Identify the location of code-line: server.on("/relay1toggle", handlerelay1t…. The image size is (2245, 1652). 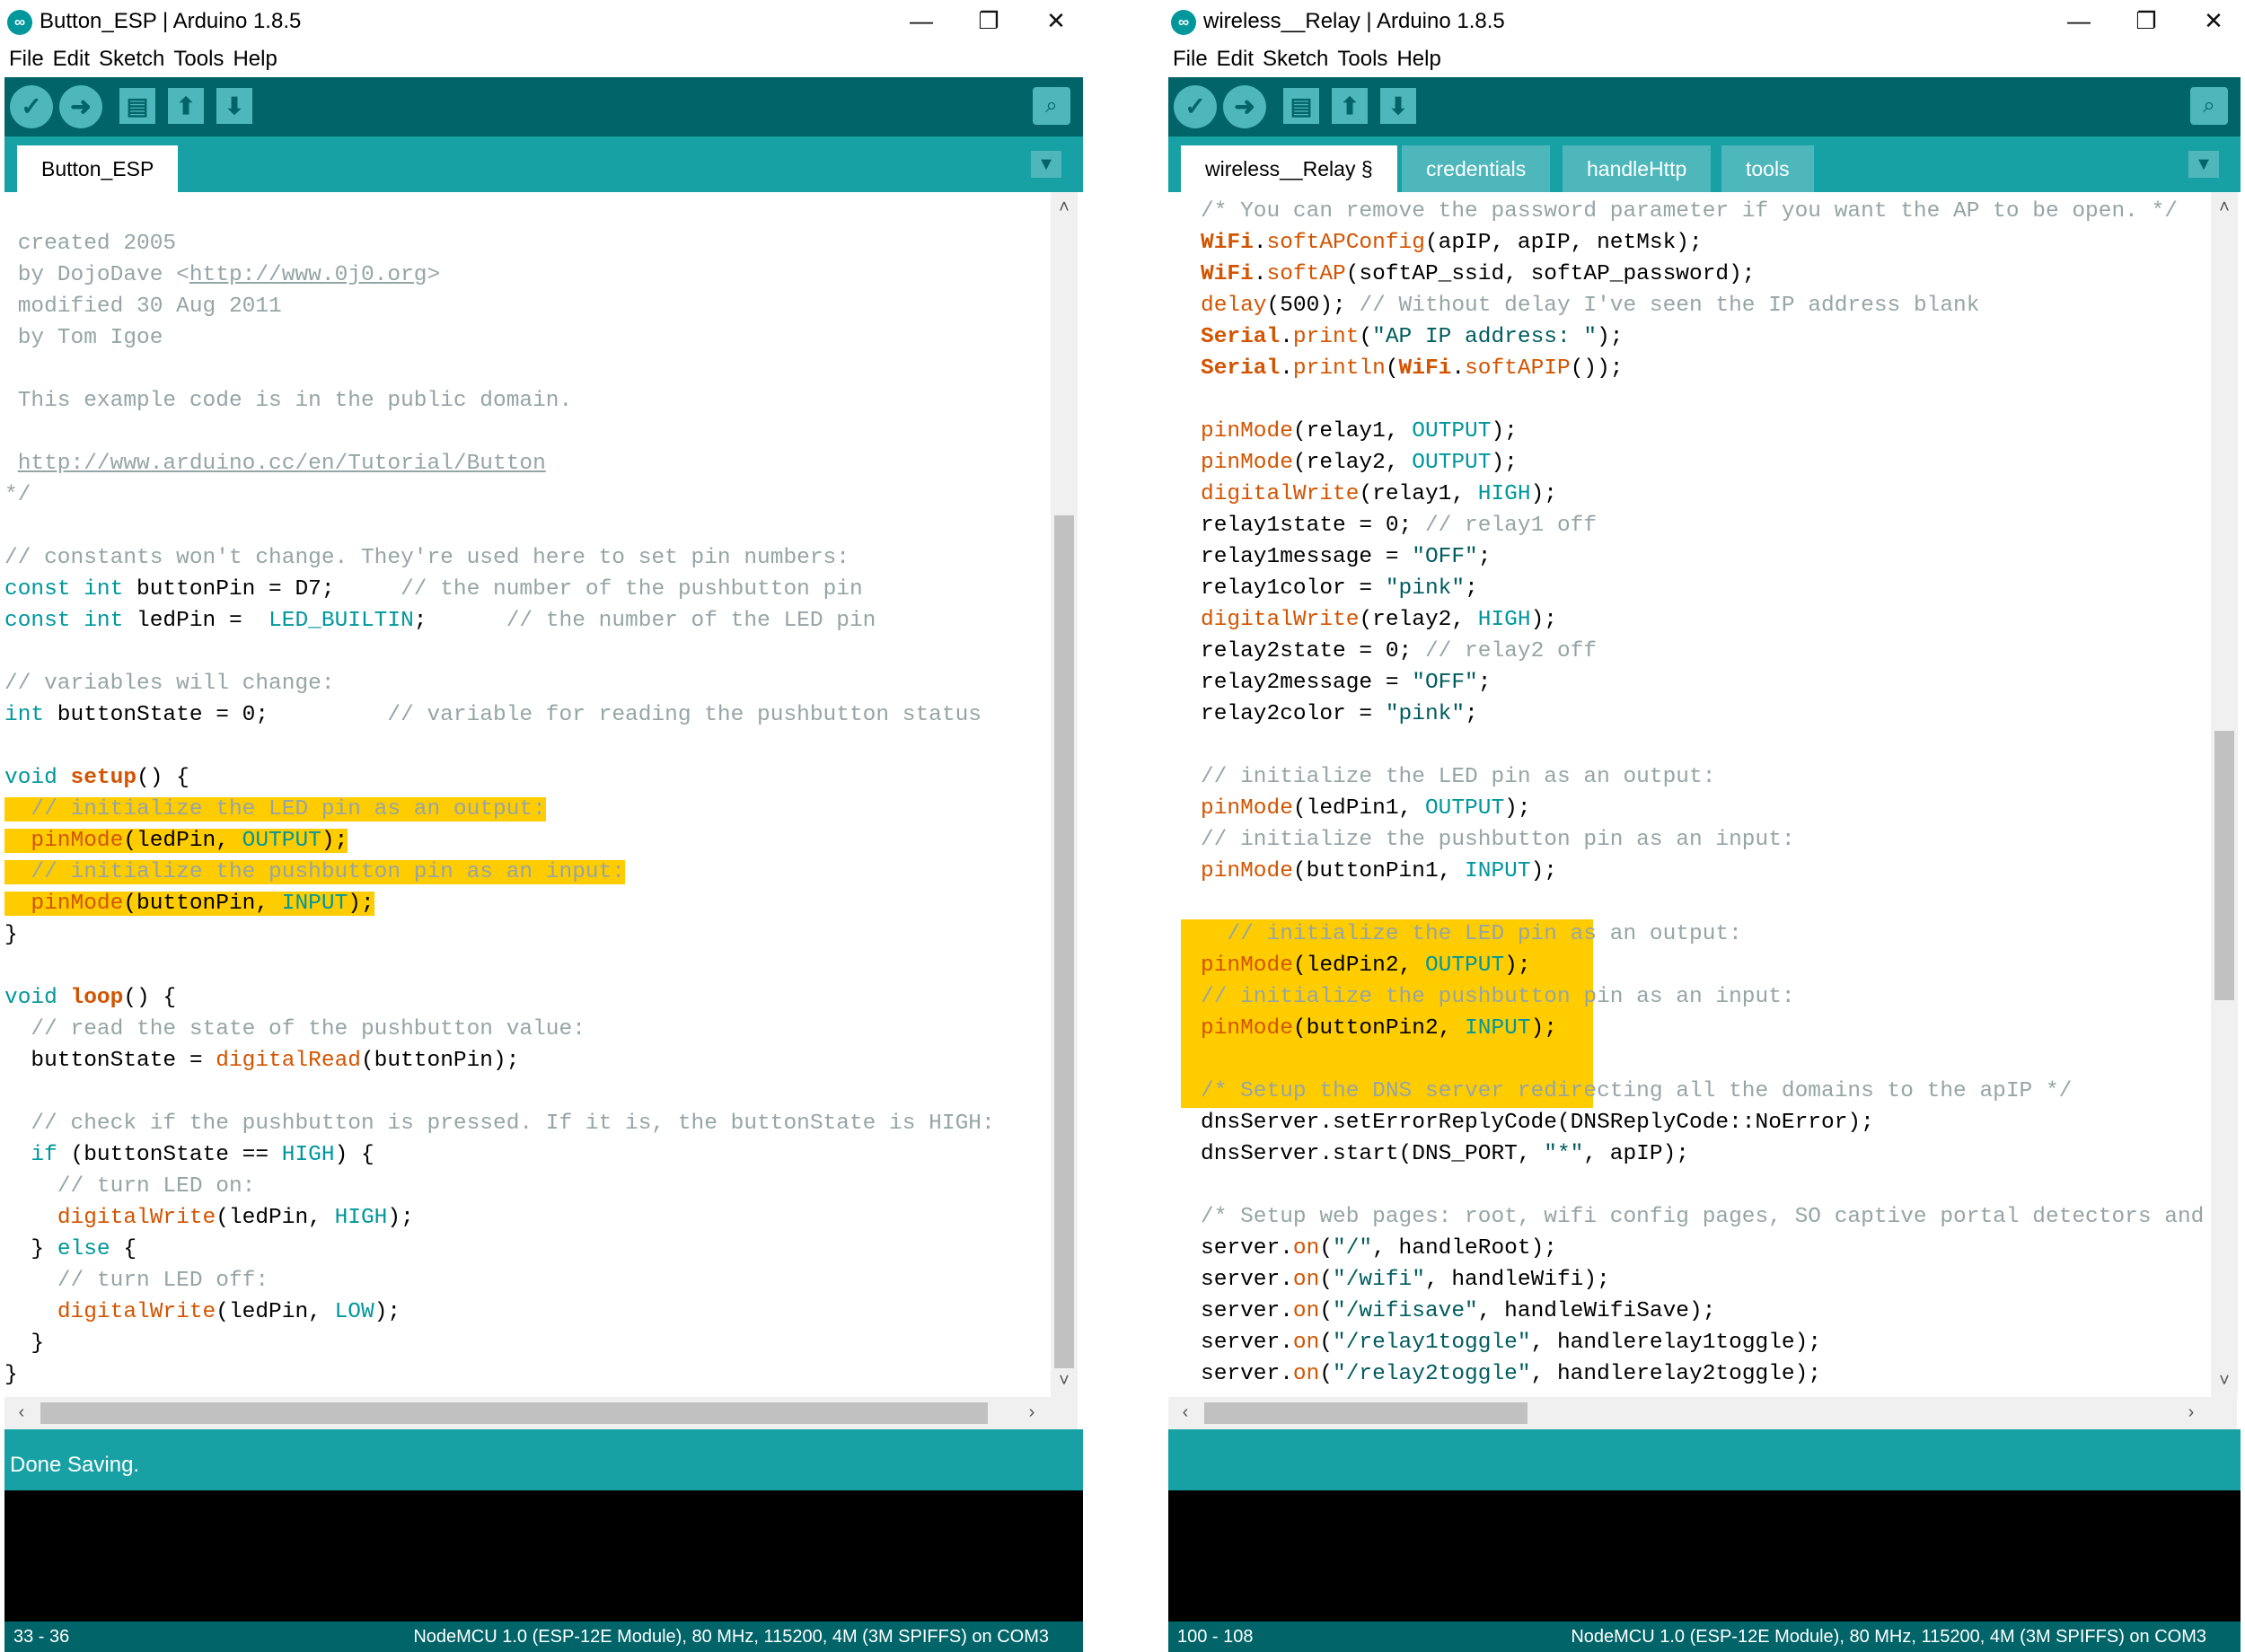
(1705, 1343).